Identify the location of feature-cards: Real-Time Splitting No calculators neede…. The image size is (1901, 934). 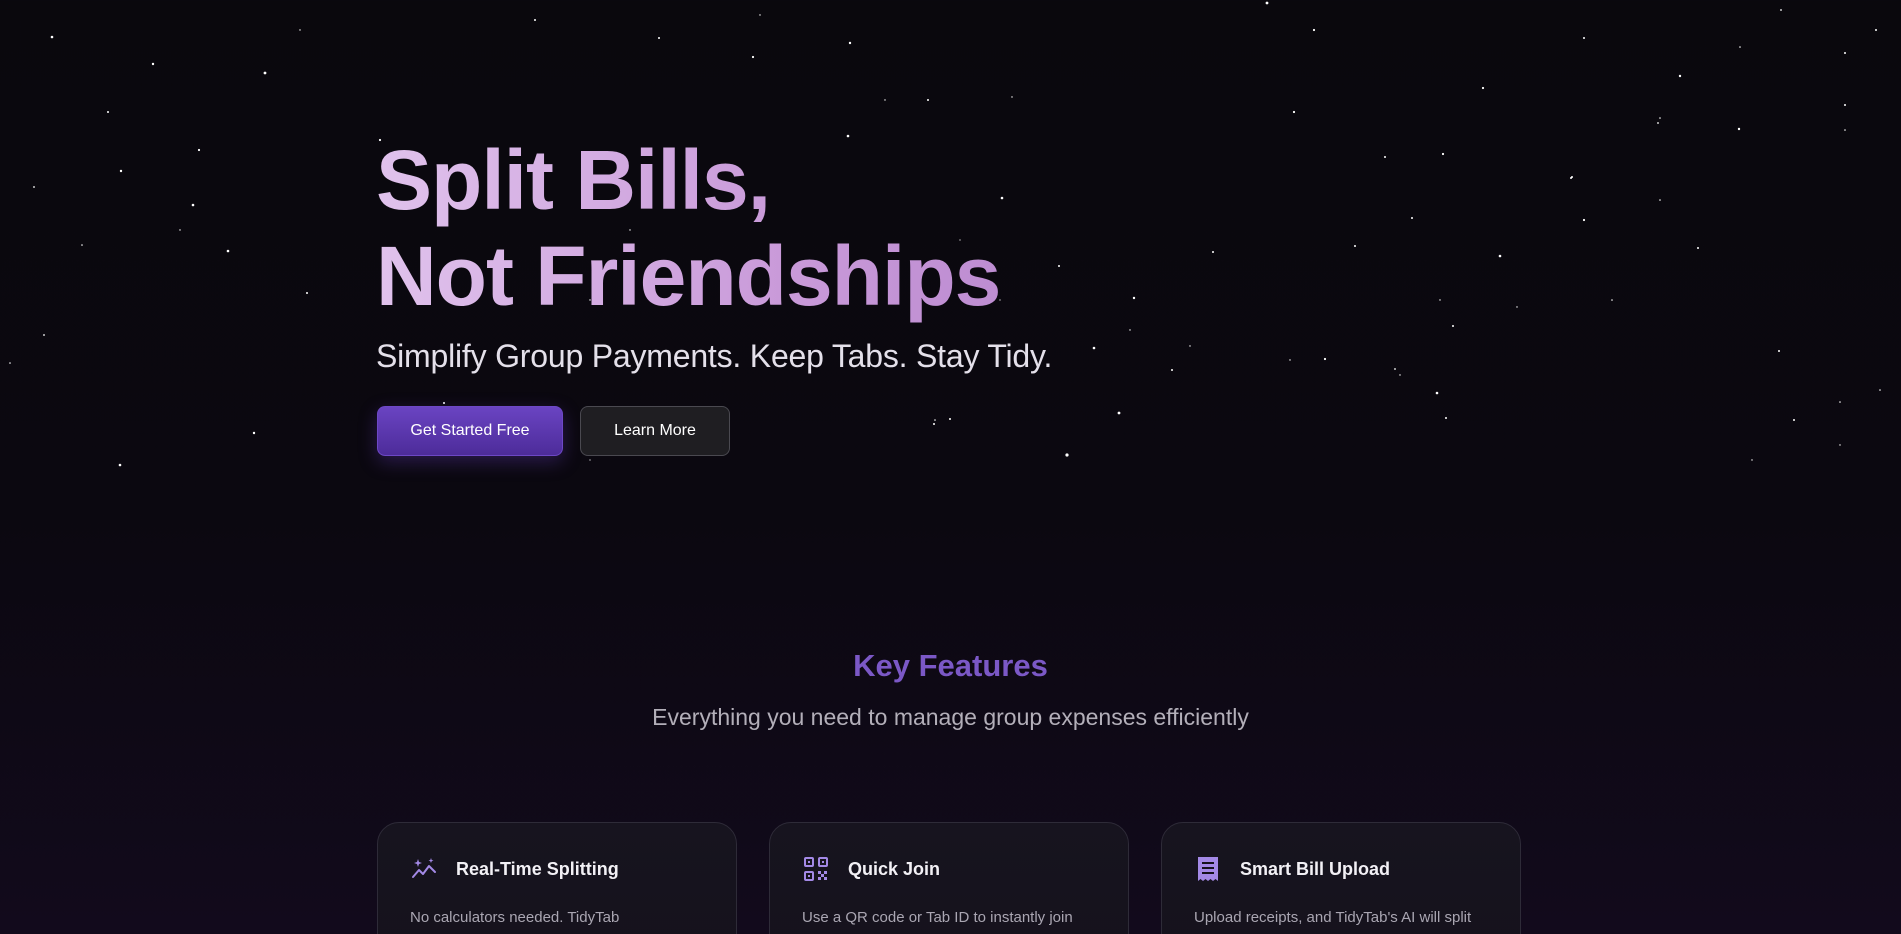
(949, 878).